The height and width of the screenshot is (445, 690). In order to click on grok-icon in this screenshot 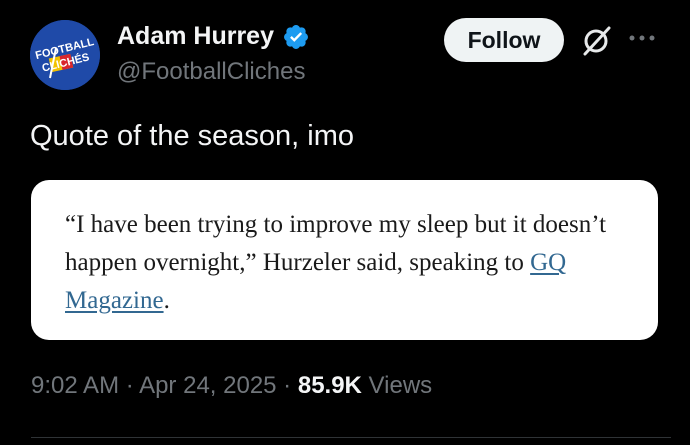, I will do `click(596, 41)`.